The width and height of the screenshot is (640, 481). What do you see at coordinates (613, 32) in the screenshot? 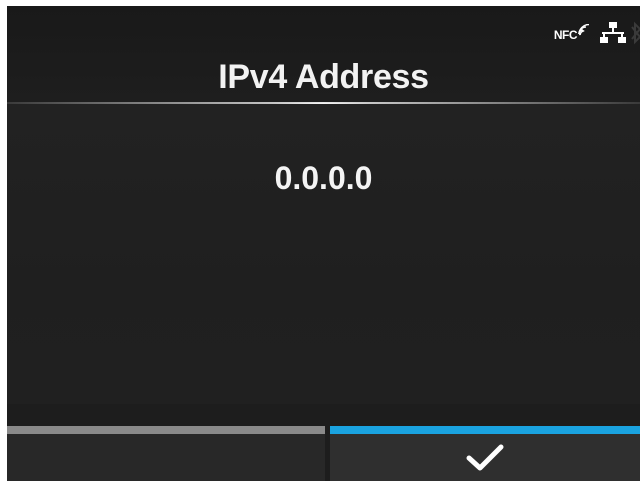
I see `lan-icon` at bounding box center [613, 32].